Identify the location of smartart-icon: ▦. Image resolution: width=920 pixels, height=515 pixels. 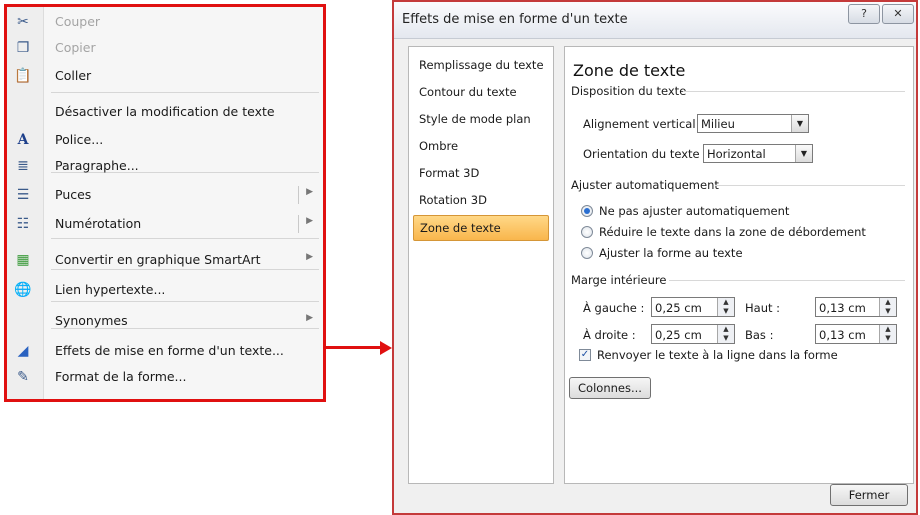
(23, 260).